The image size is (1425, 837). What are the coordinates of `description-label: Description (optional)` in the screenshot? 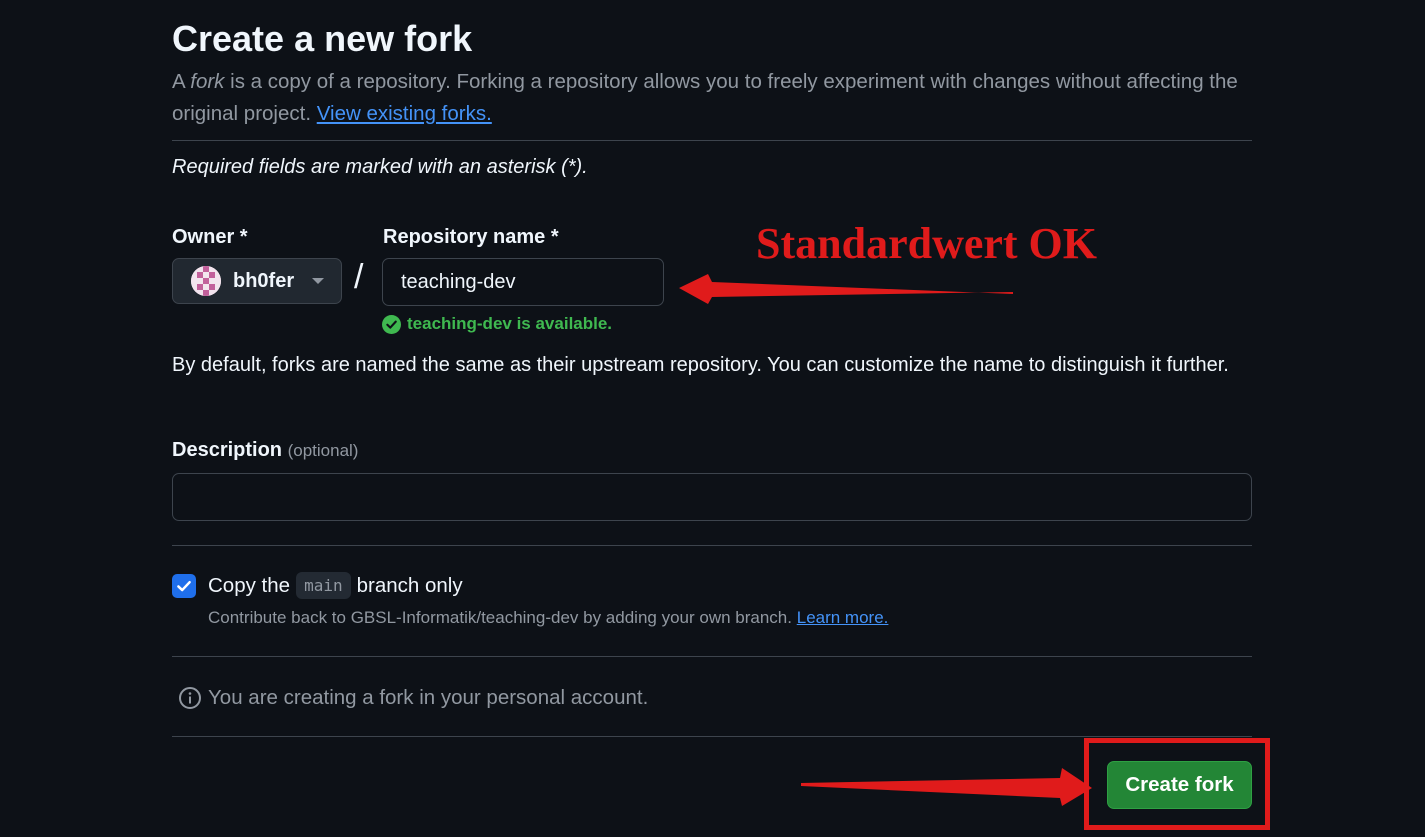 It's located at (265, 450).